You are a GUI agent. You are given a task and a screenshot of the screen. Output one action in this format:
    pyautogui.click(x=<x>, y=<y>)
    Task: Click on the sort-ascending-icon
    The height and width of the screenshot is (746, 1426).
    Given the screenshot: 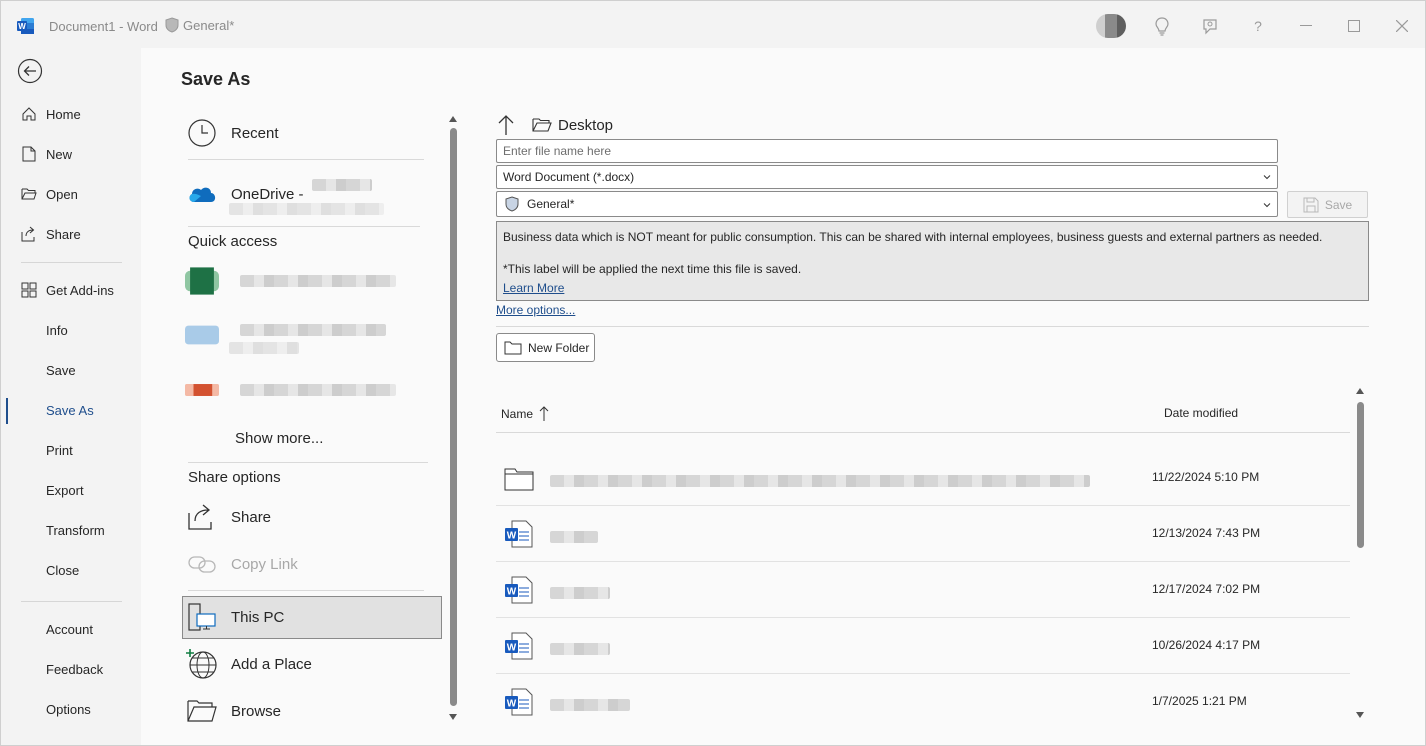 What is the action you would take?
    pyautogui.click(x=544, y=413)
    